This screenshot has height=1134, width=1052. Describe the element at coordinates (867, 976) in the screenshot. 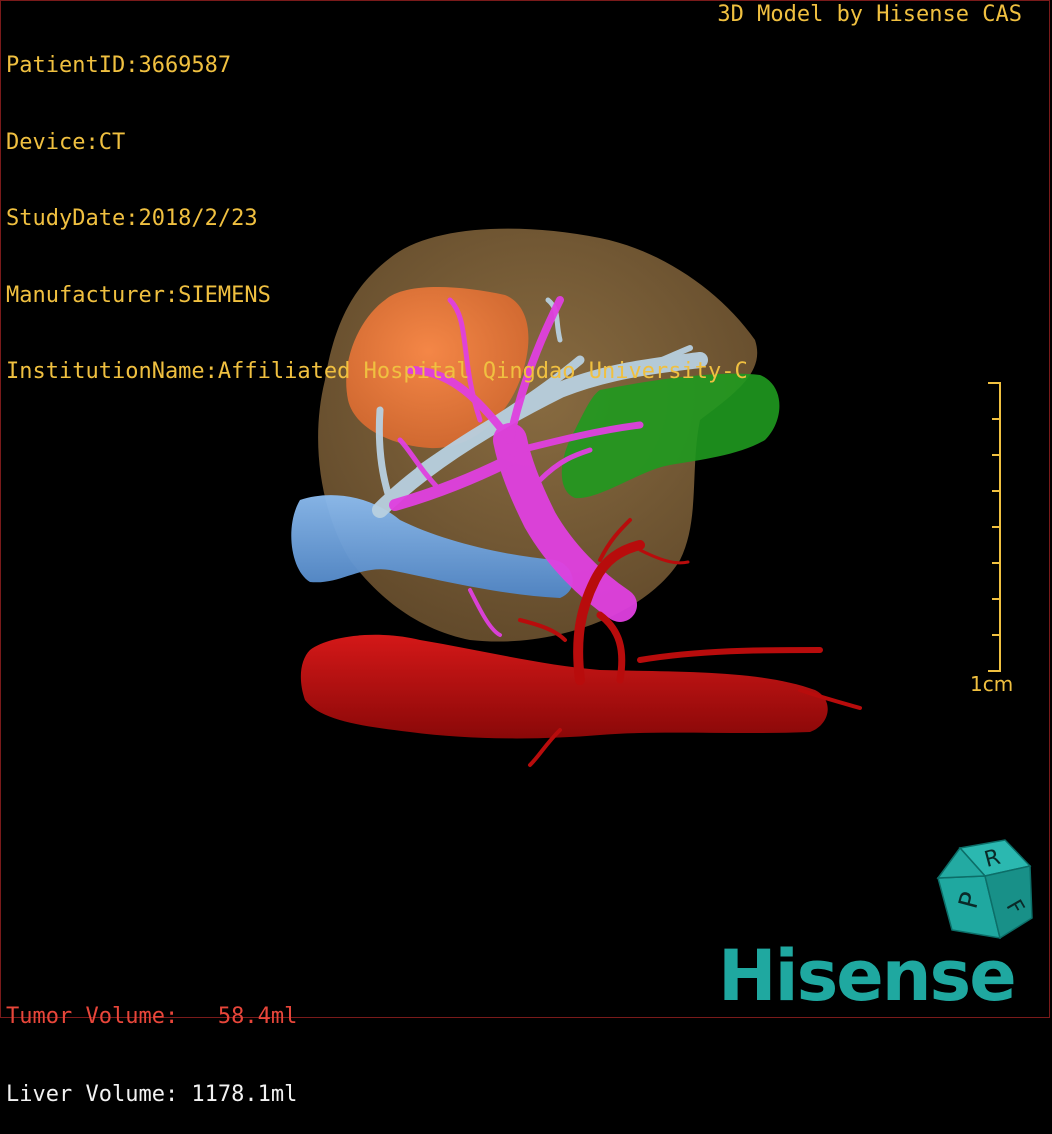

I see `hisense-logo: Hisense` at that location.